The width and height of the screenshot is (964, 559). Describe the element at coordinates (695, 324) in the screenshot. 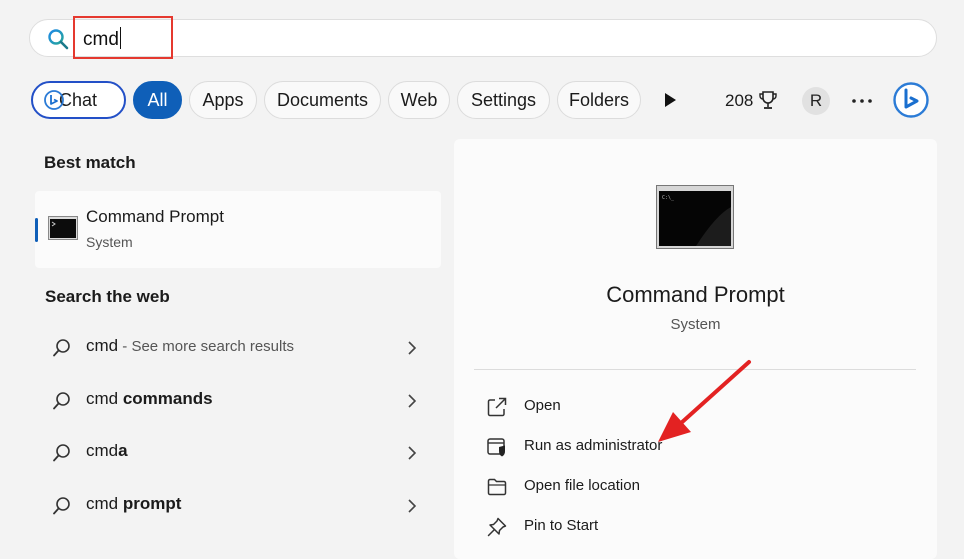

I see `detail-subtitle: System` at that location.